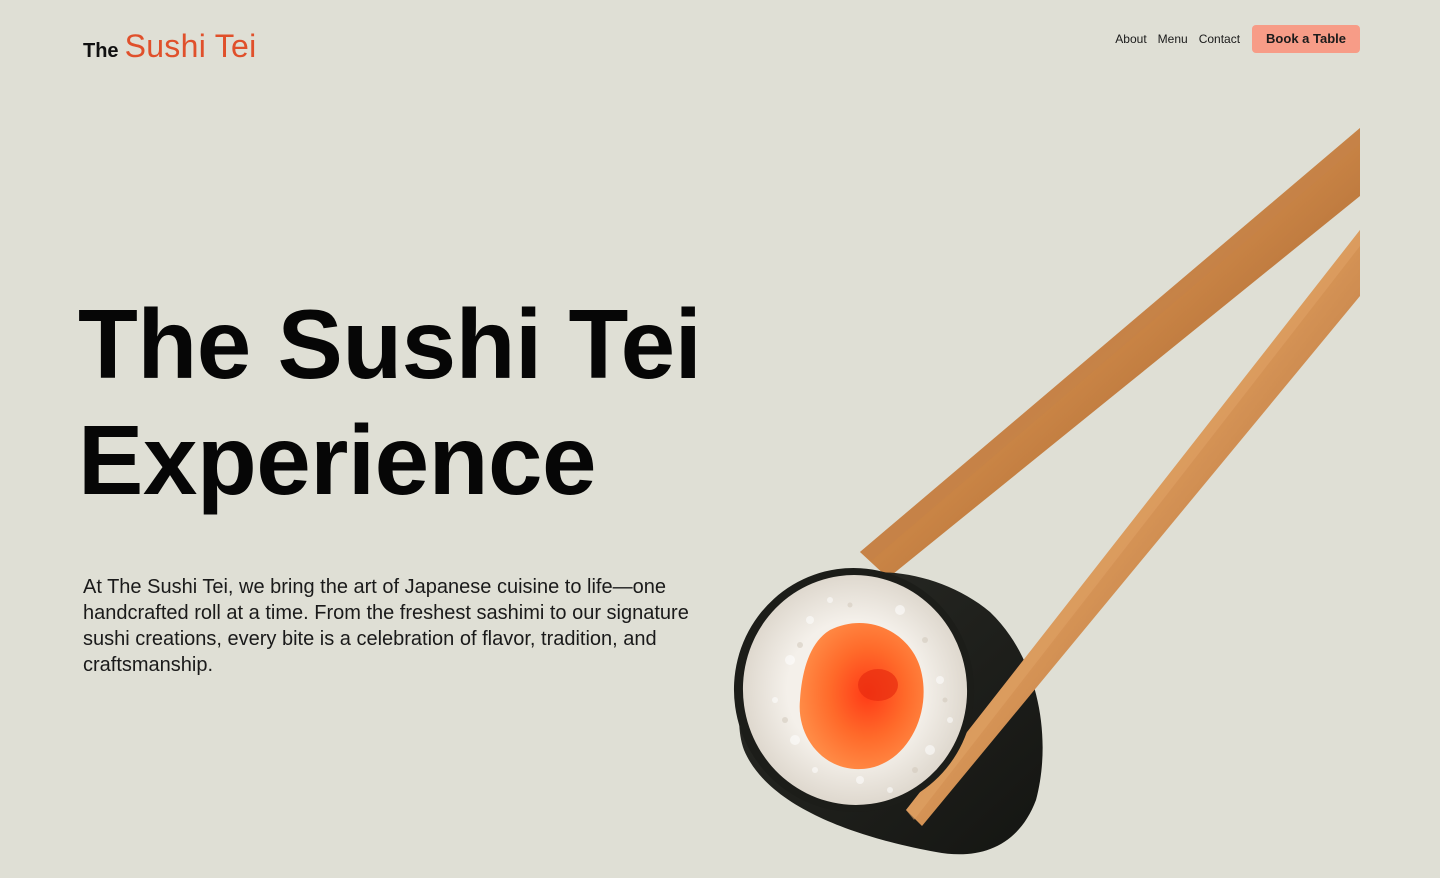 The image size is (1440, 878). Describe the element at coordinates (337, 460) in the screenshot. I see `hero-title-line-2: Experience` at that location.